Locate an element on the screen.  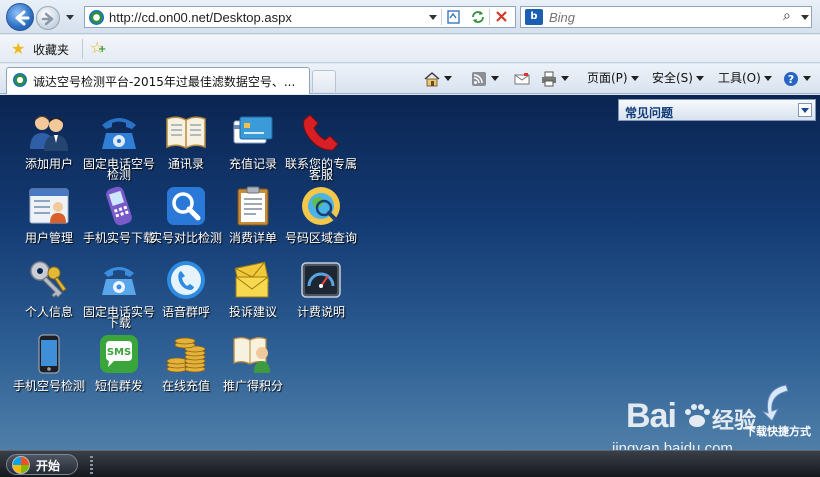
address-dropdown-icon is located at coordinates (433, 17).